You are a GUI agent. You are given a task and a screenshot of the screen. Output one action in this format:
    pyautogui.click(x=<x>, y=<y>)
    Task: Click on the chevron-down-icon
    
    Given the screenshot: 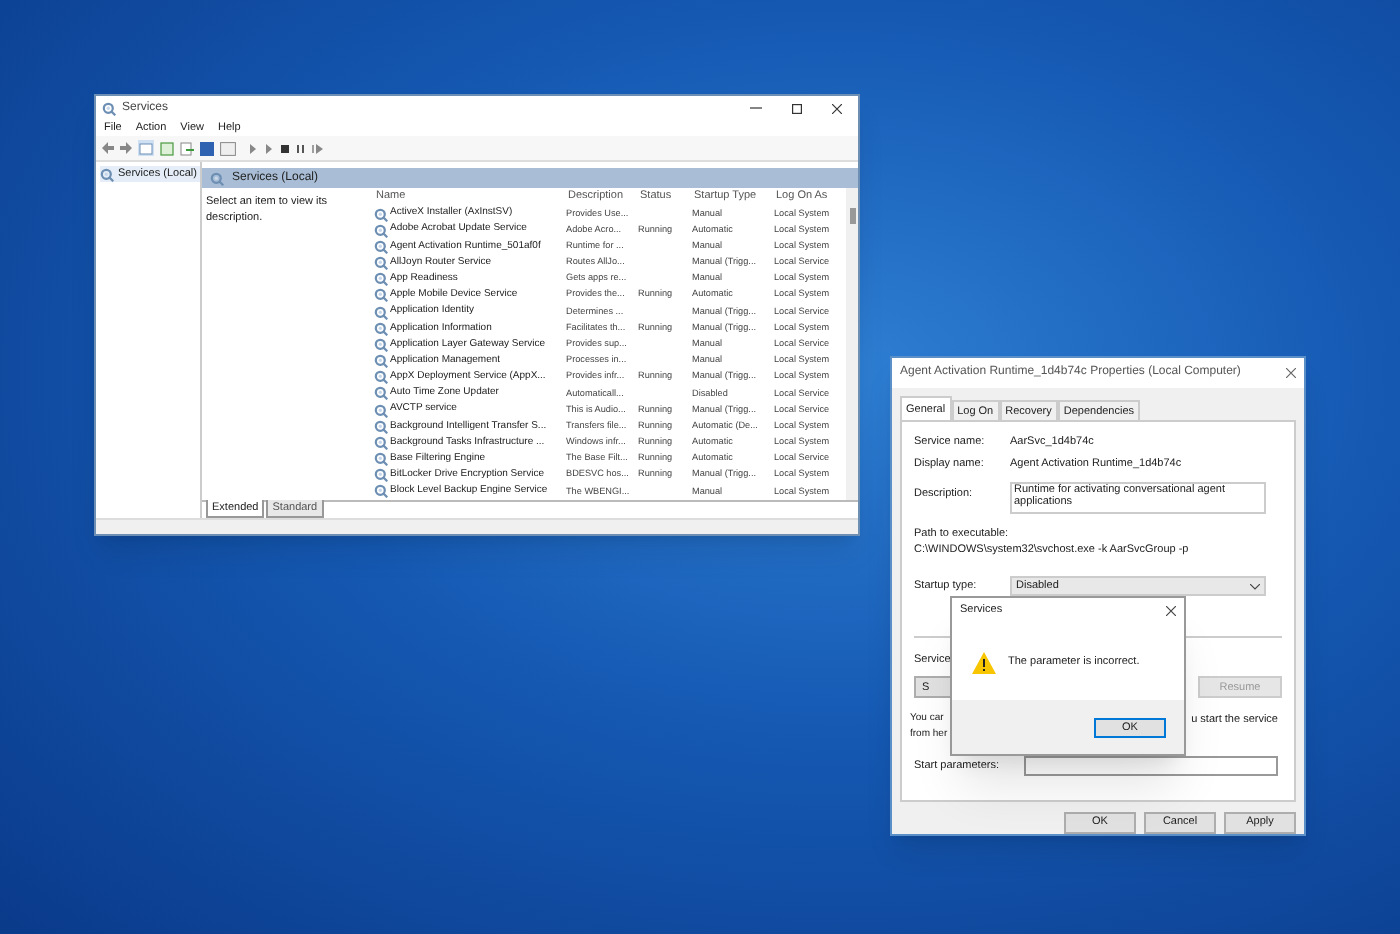 What is the action you would take?
    pyautogui.click(x=1255, y=586)
    